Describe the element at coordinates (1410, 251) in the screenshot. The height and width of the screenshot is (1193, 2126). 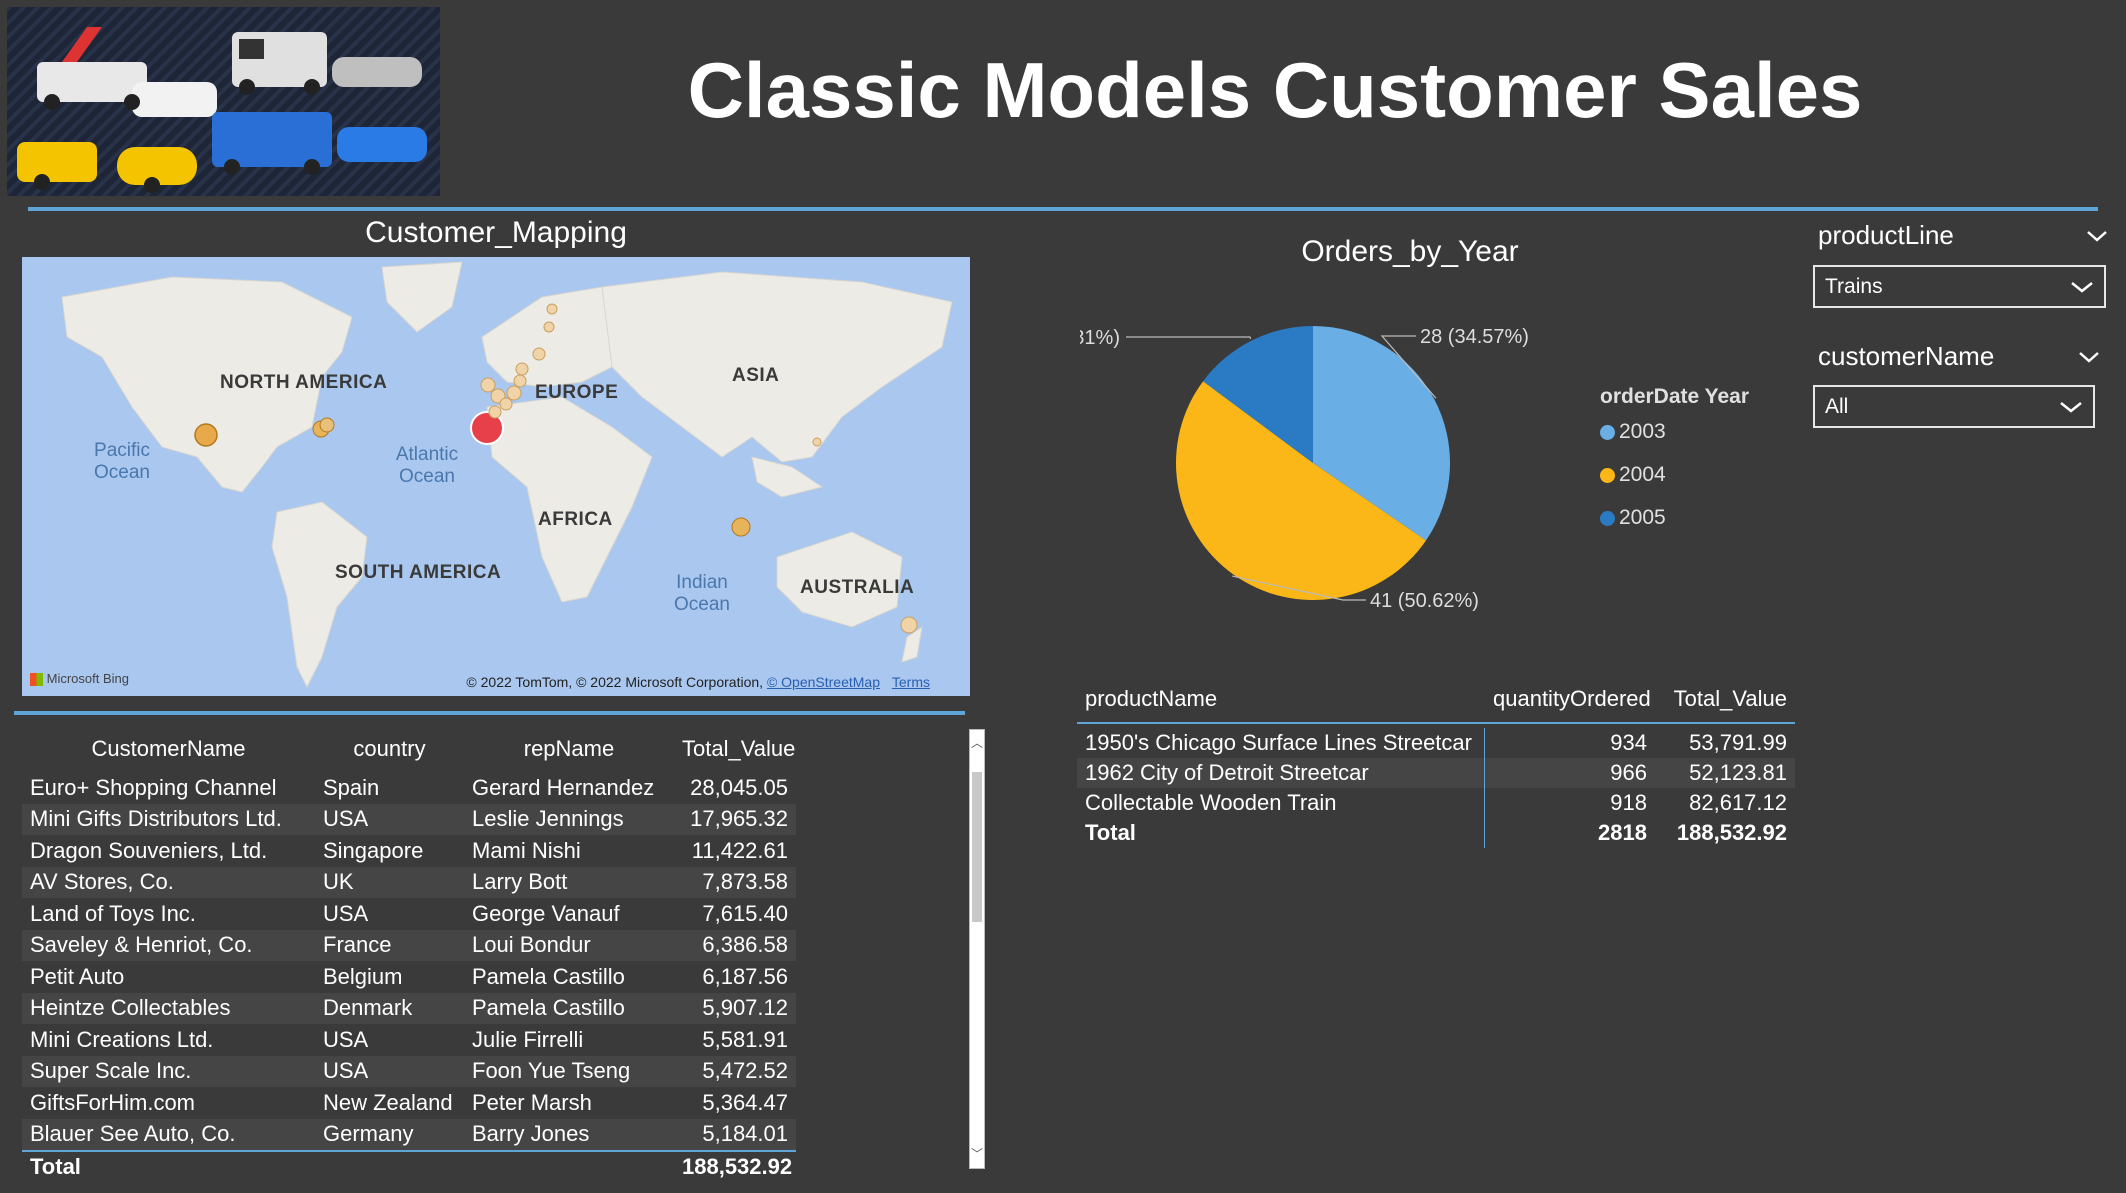
I see `pie-chart-title: Orders_by_Year` at that location.